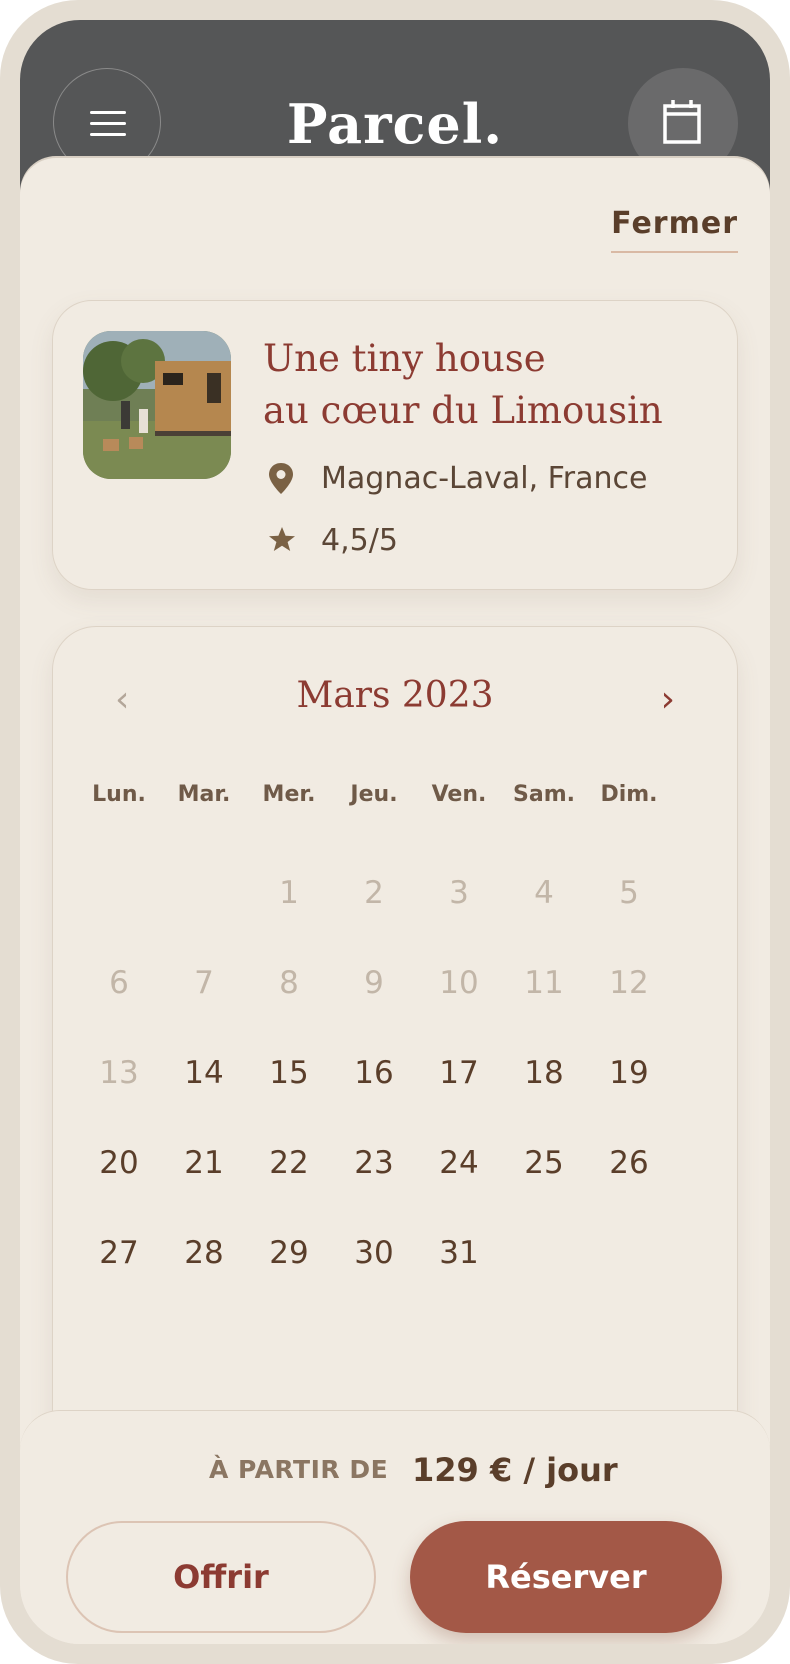  I want to click on weekday-label: Jeu., so click(374, 794).